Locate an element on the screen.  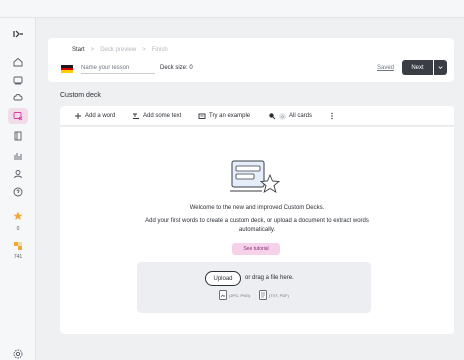
sidebar: 0 741 is located at coordinates (18, 189).